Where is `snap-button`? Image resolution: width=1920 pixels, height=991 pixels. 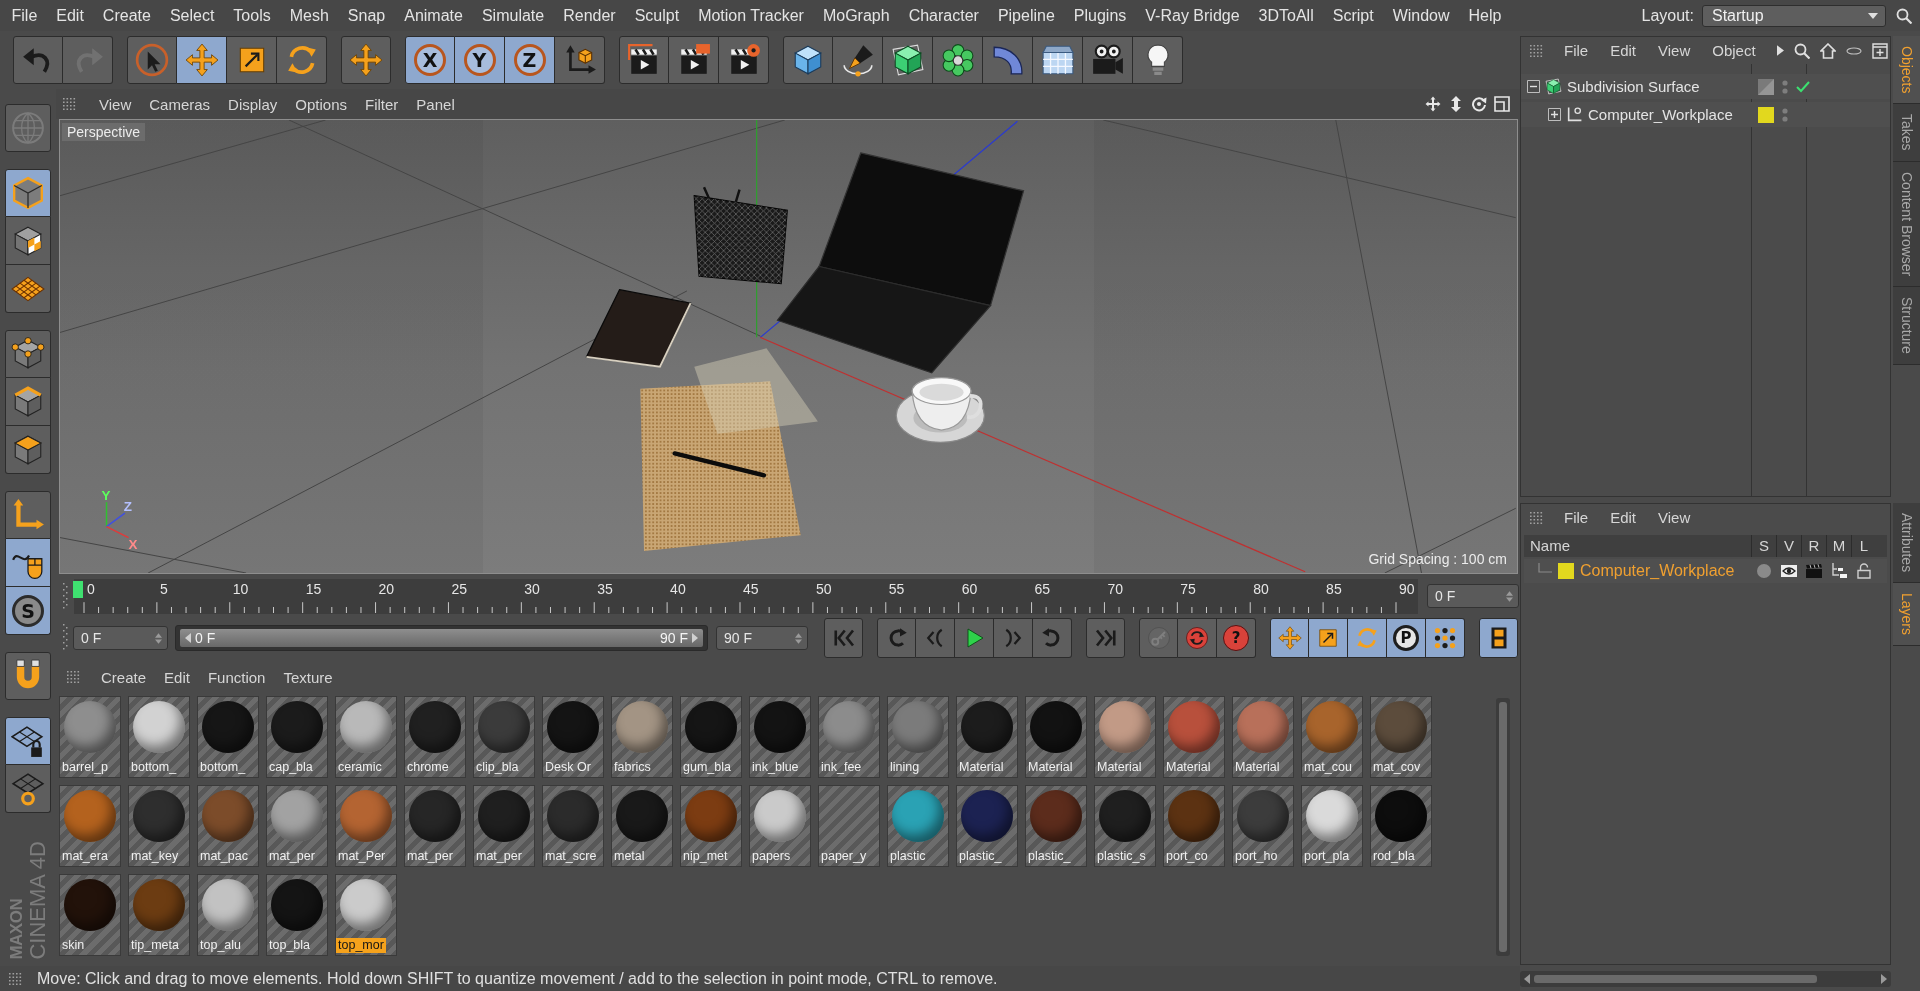
snap-button is located at coordinates (28, 676).